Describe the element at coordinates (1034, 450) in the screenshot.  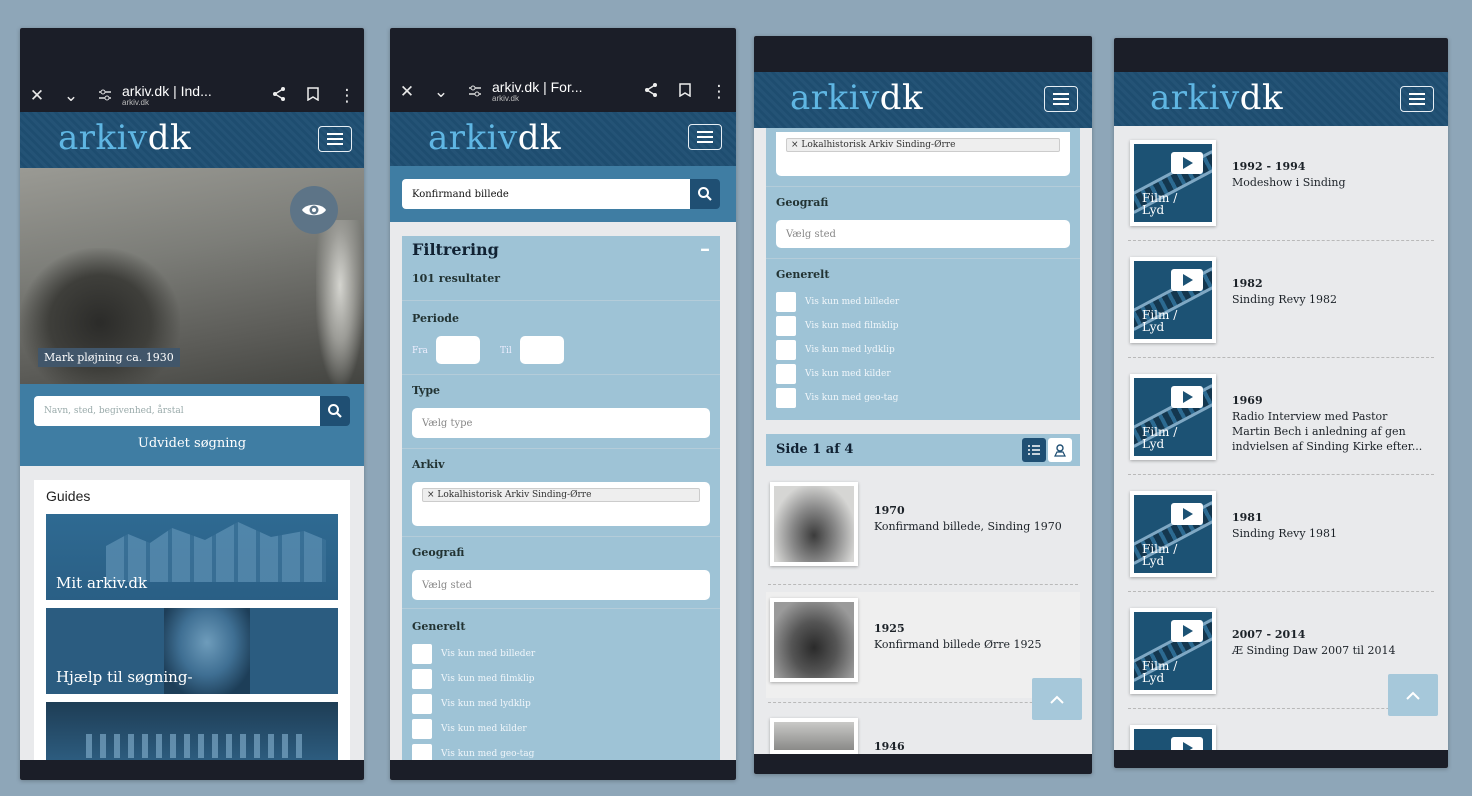
I see `list-view-icon` at that location.